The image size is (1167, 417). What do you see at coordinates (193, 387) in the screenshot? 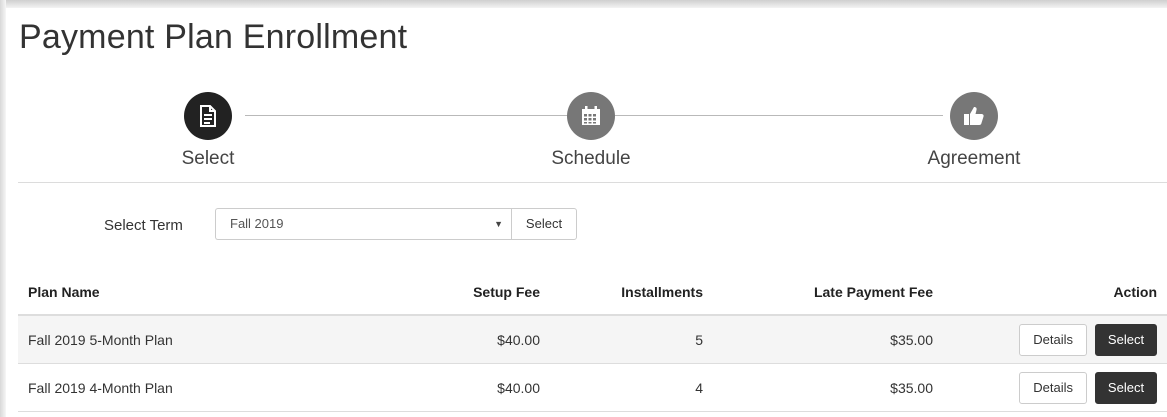
I see `plan-name-cell: Fall 2019 4-Month Plan` at bounding box center [193, 387].